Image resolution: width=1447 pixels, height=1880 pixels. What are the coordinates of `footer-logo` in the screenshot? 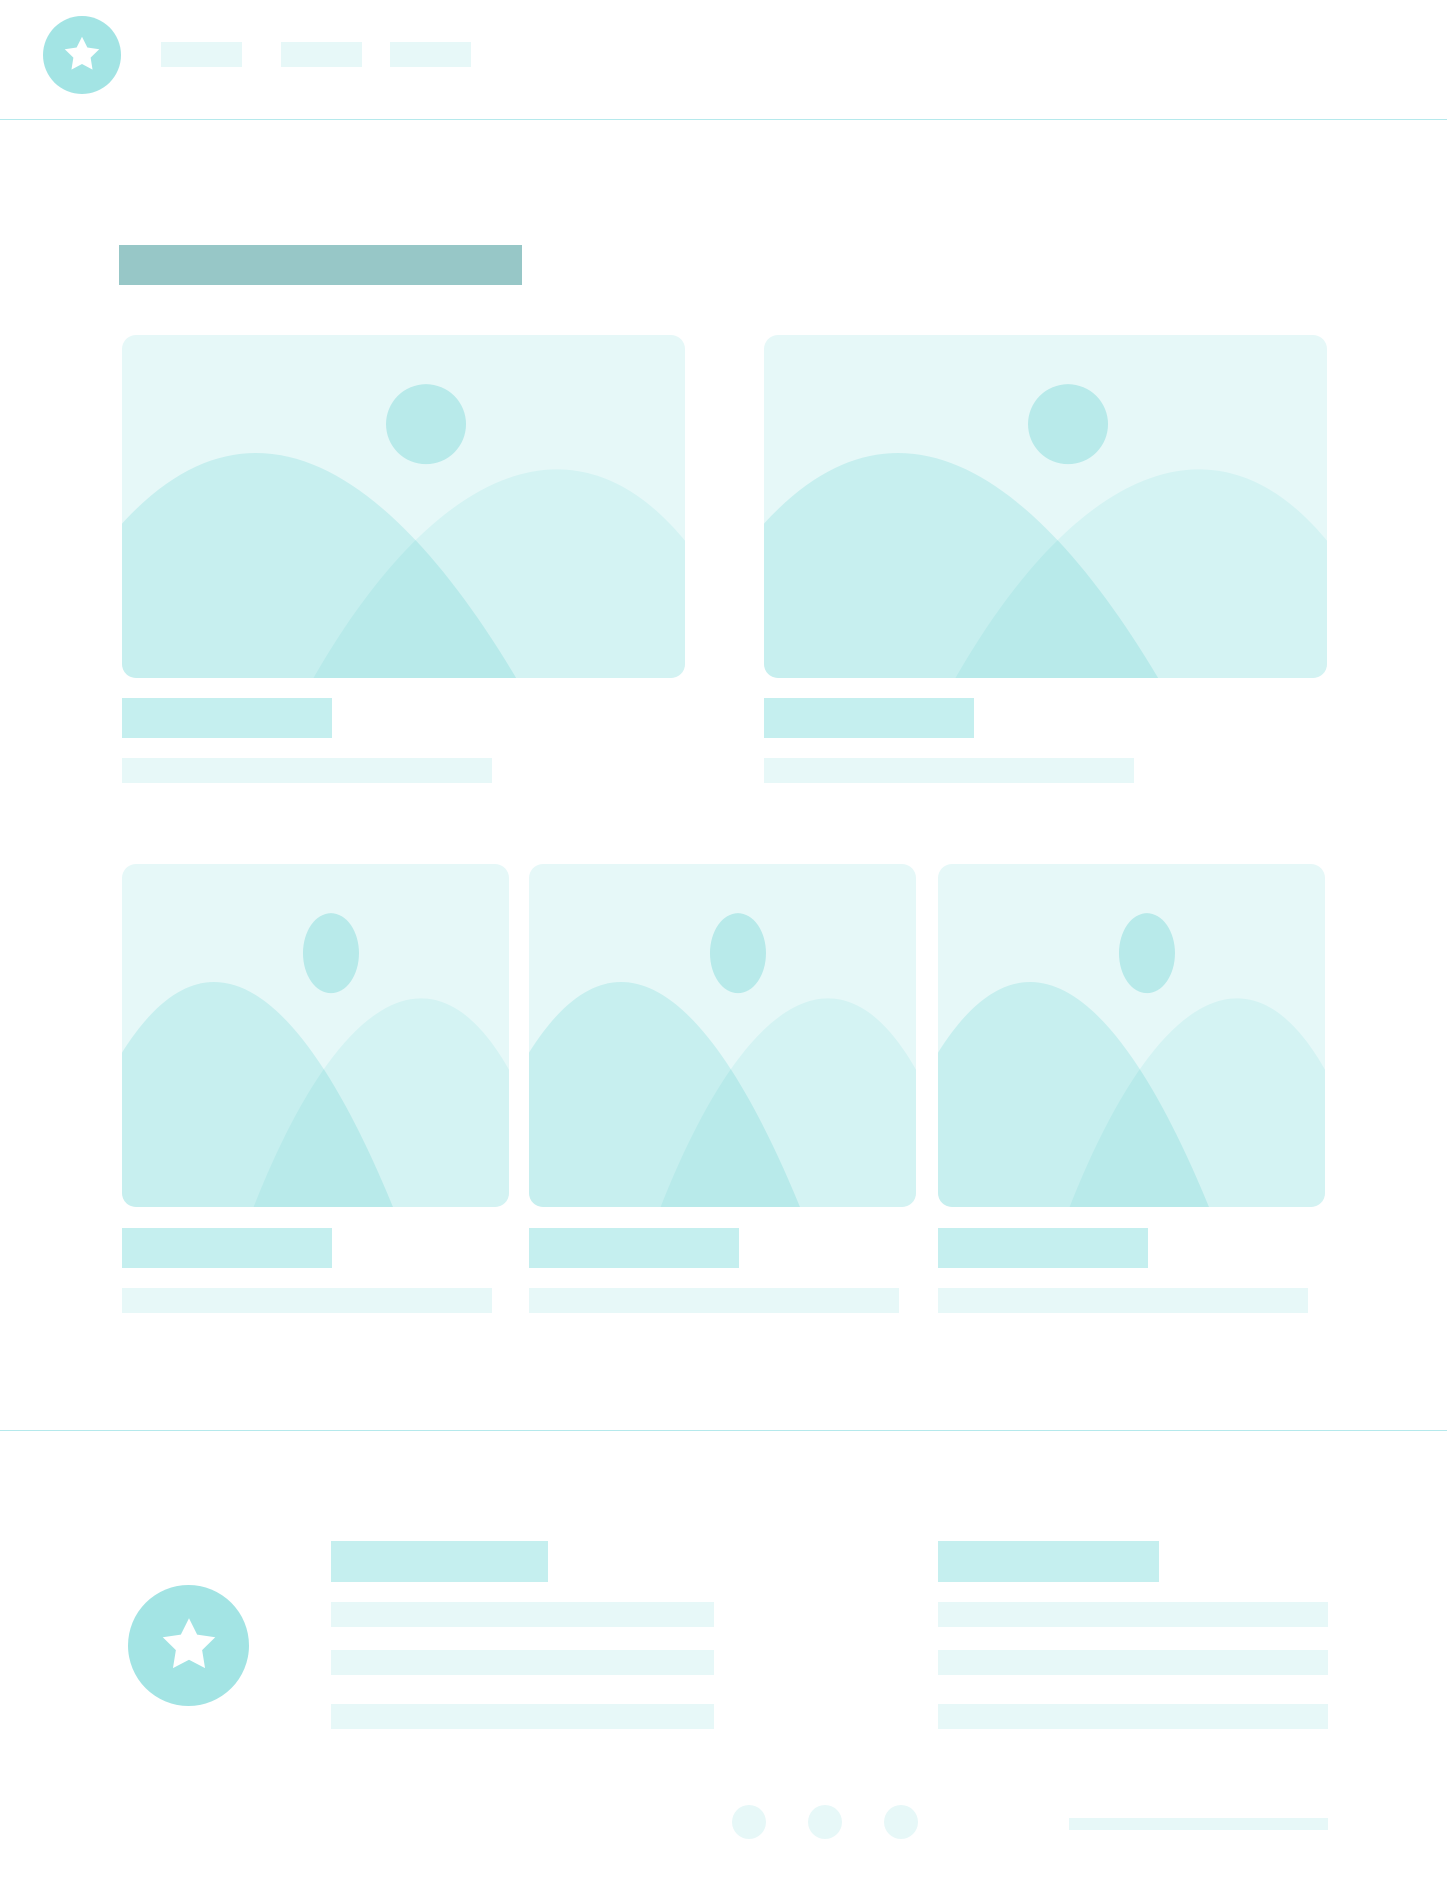 It's located at (188, 1645).